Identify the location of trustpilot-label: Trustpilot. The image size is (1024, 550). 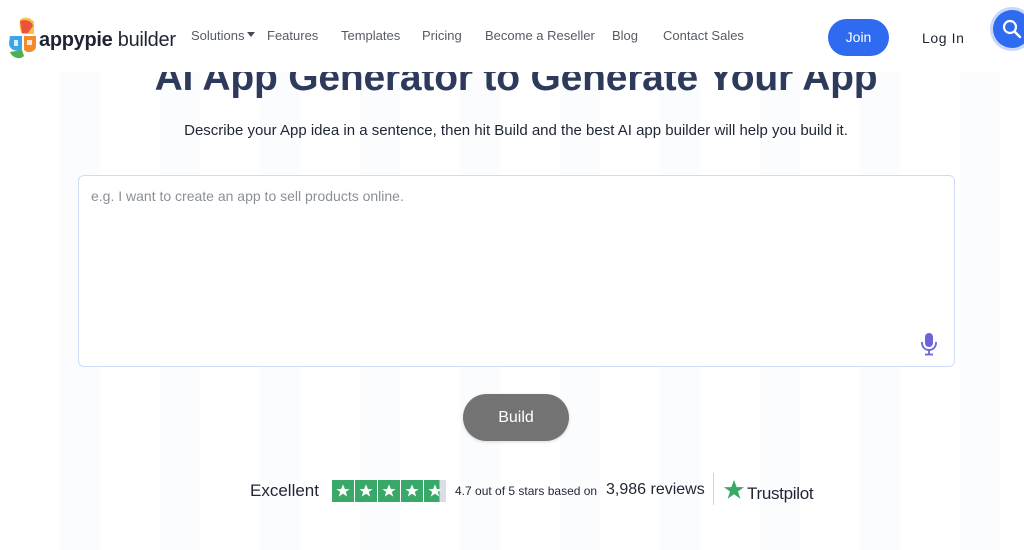
(780, 493).